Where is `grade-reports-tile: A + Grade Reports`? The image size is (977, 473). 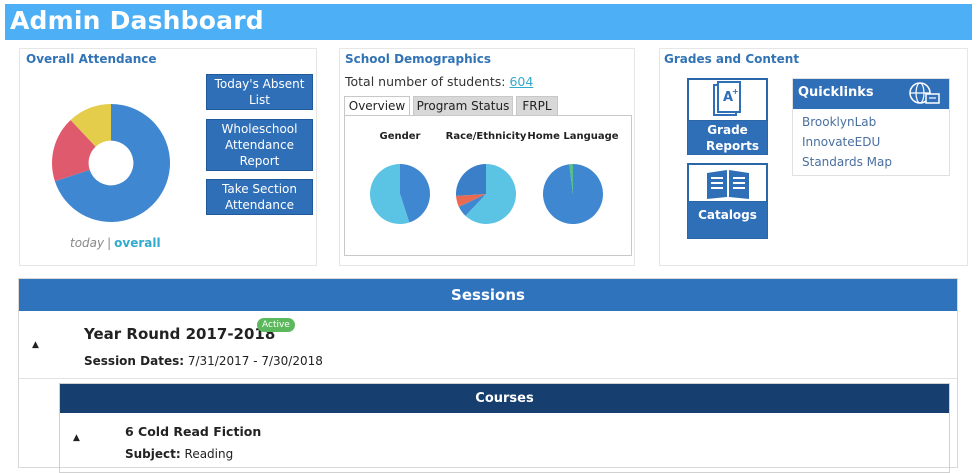
grade-reports-tile: A + Grade Reports is located at coordinates (727, 116).